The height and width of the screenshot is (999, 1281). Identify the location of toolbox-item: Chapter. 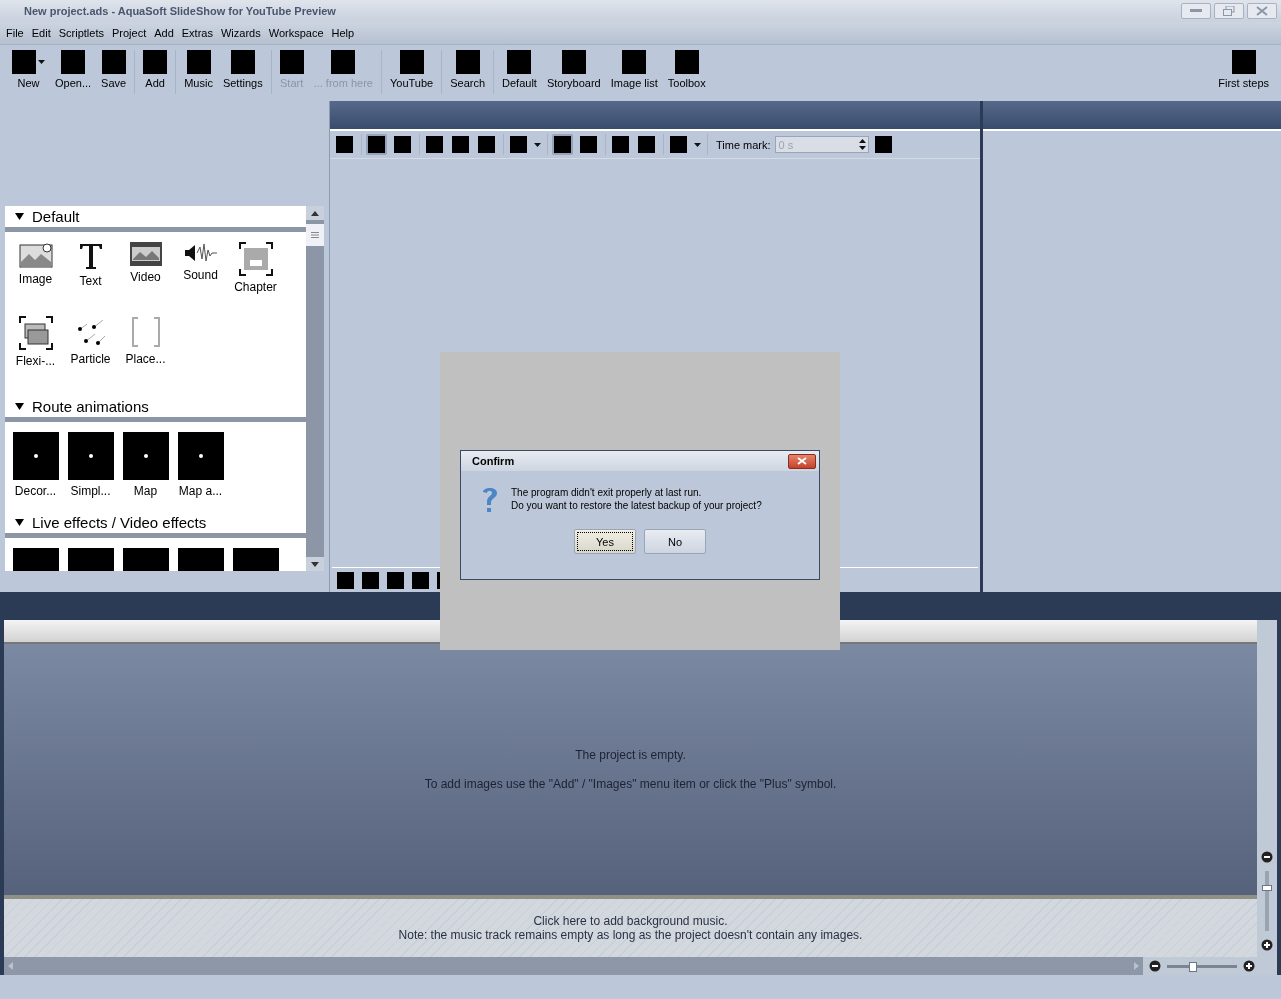
(255, 279).